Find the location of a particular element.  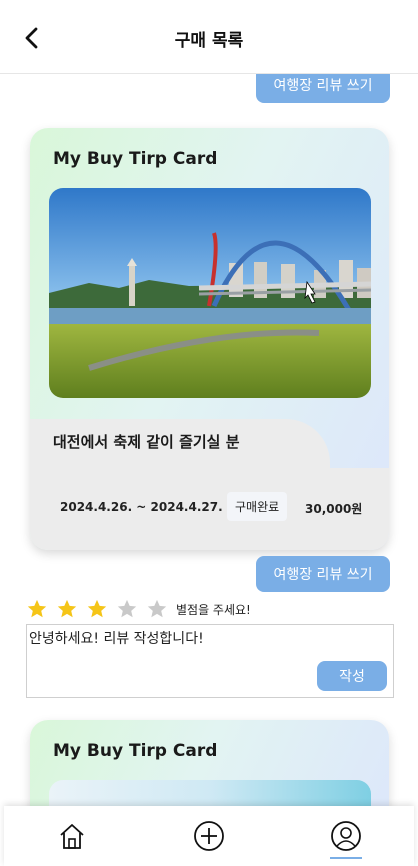

page-title: 구매 목록 is located at coordinates (209, 41).